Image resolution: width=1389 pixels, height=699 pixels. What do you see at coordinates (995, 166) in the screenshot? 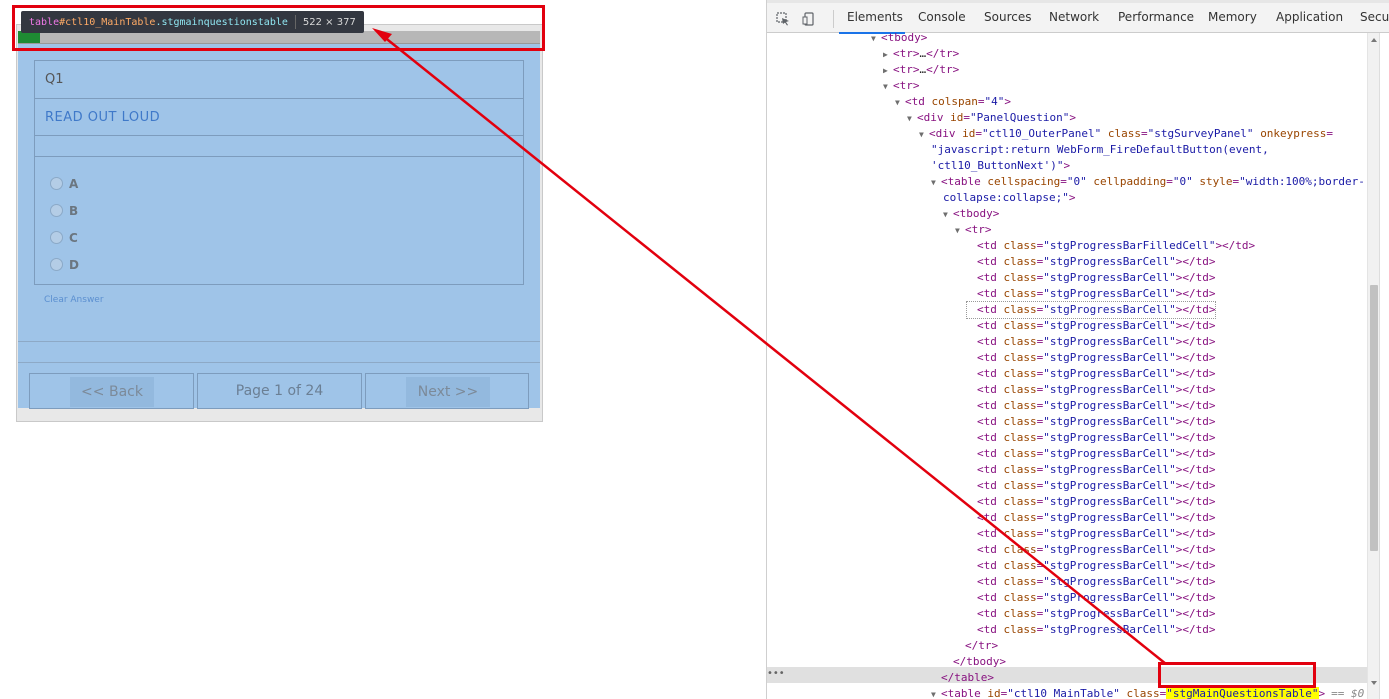
I see `dom-line: 'ctl10_ButtonNext')">` at bounding box center [995, 166].